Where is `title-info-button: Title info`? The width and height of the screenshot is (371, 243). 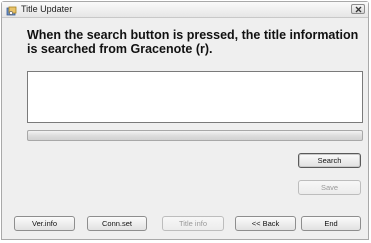
title-info-button: Title info is located at coordinates (193, 223).